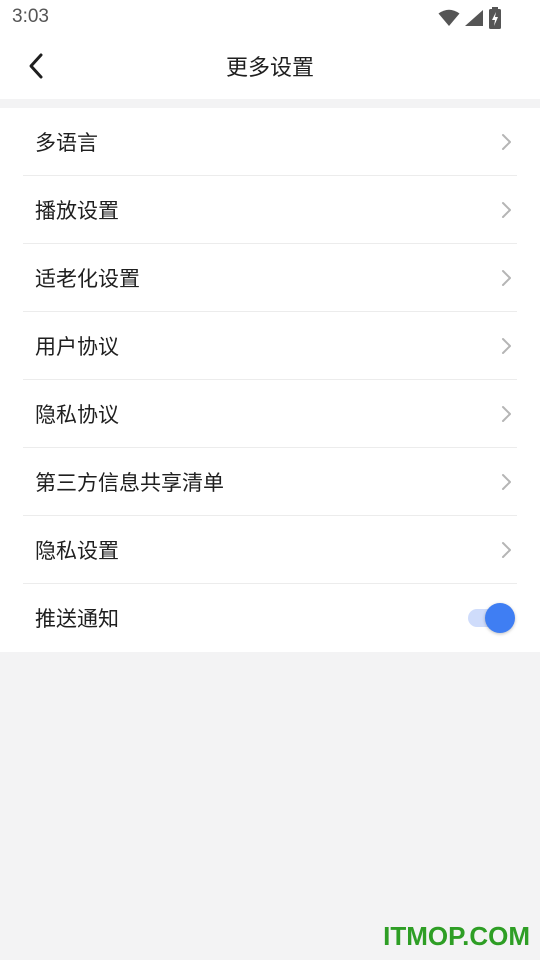 The height and width of the screenshot is (960, 540). I want to click on status-icons, so click(470, 18).